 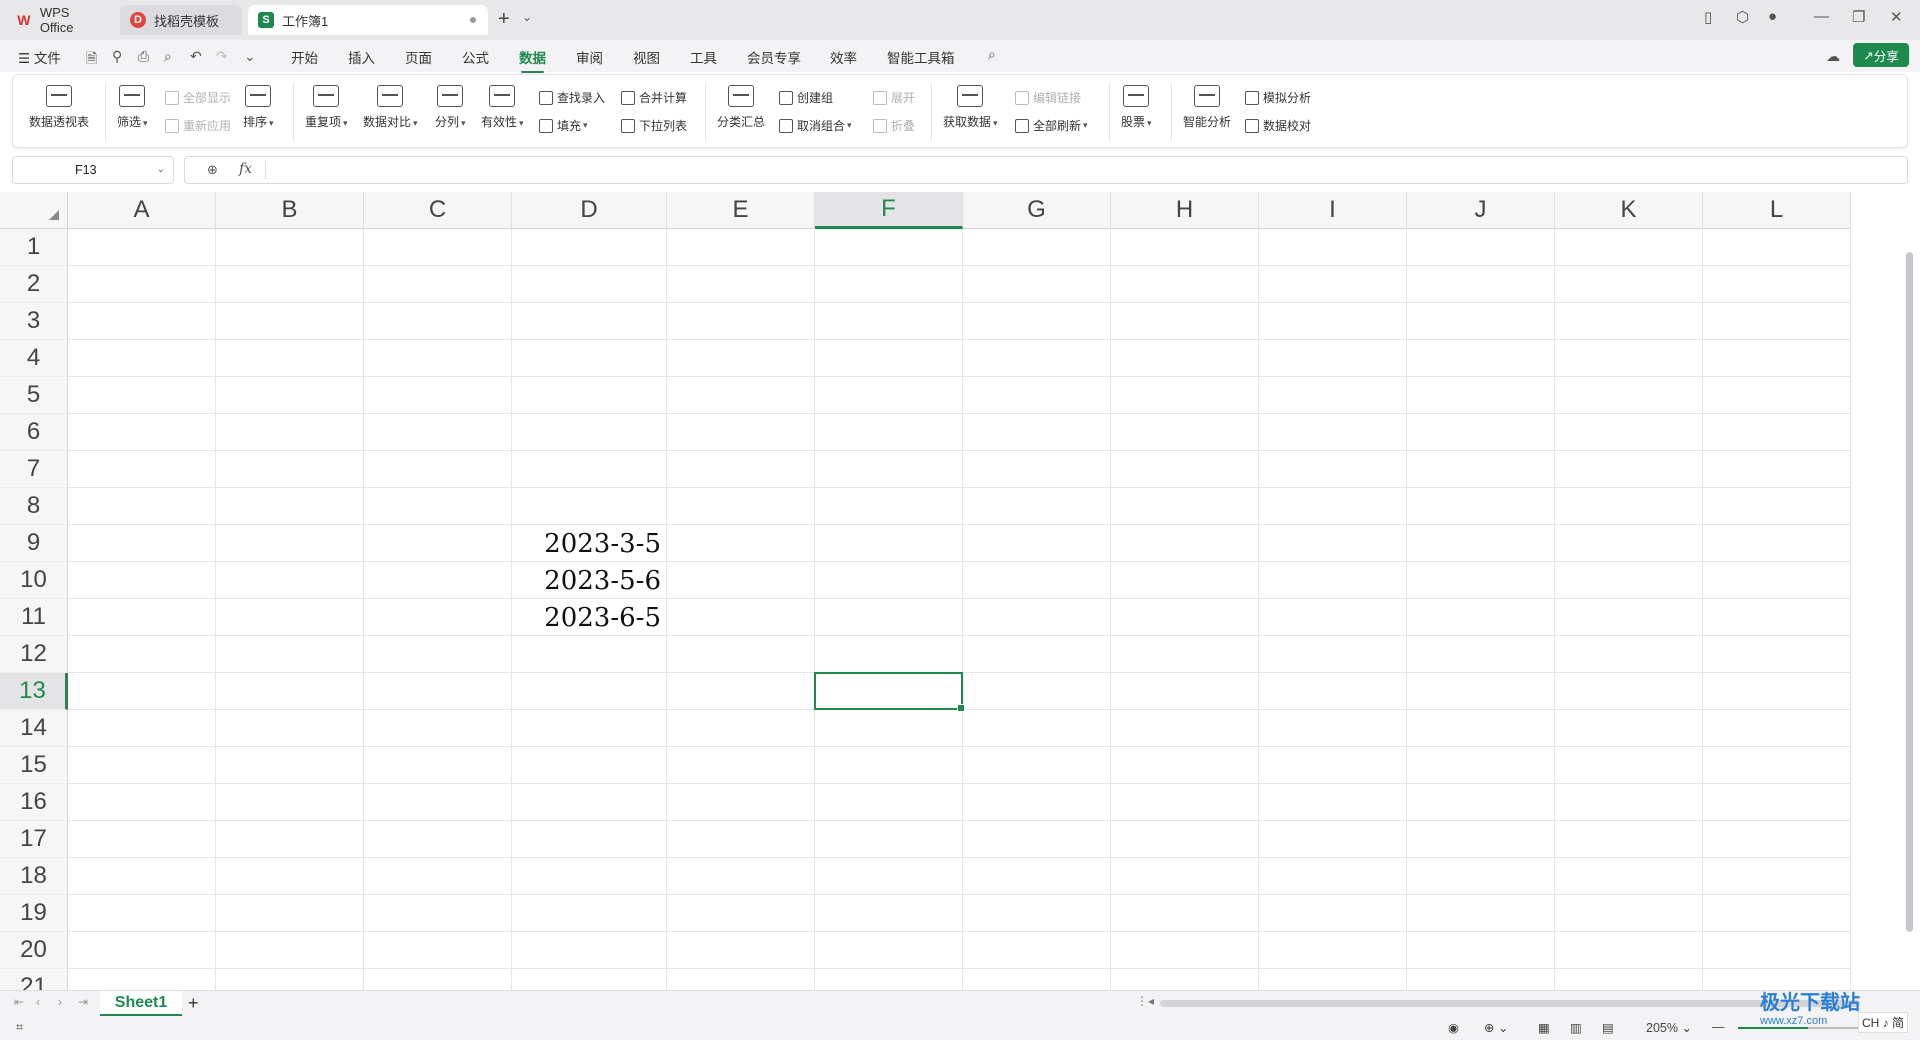 What do you see at coordinates (304, 57) in the screenshot?
I see `menu-item-start: 开始` at bounding box center [304, 57].